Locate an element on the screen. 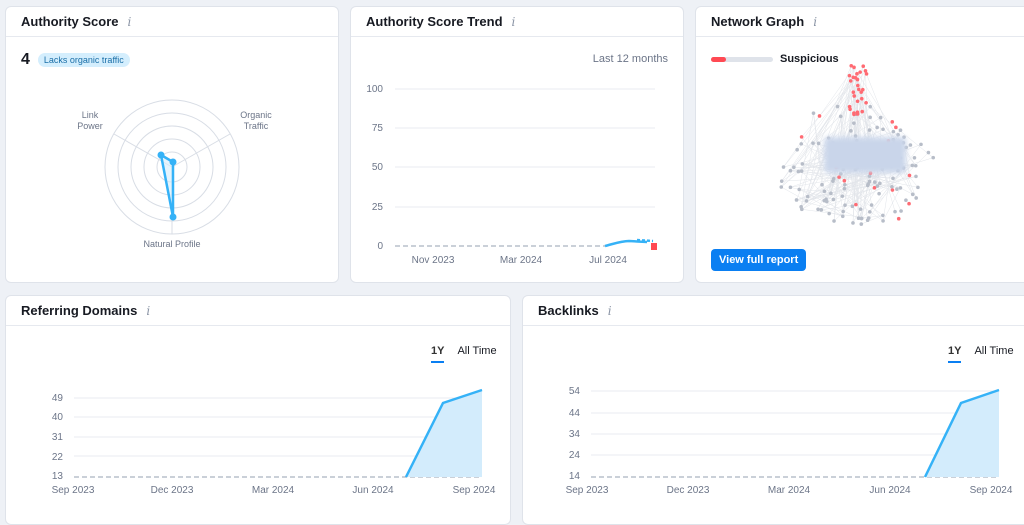  y-tick: 34 is located at coordinates (575, 434).